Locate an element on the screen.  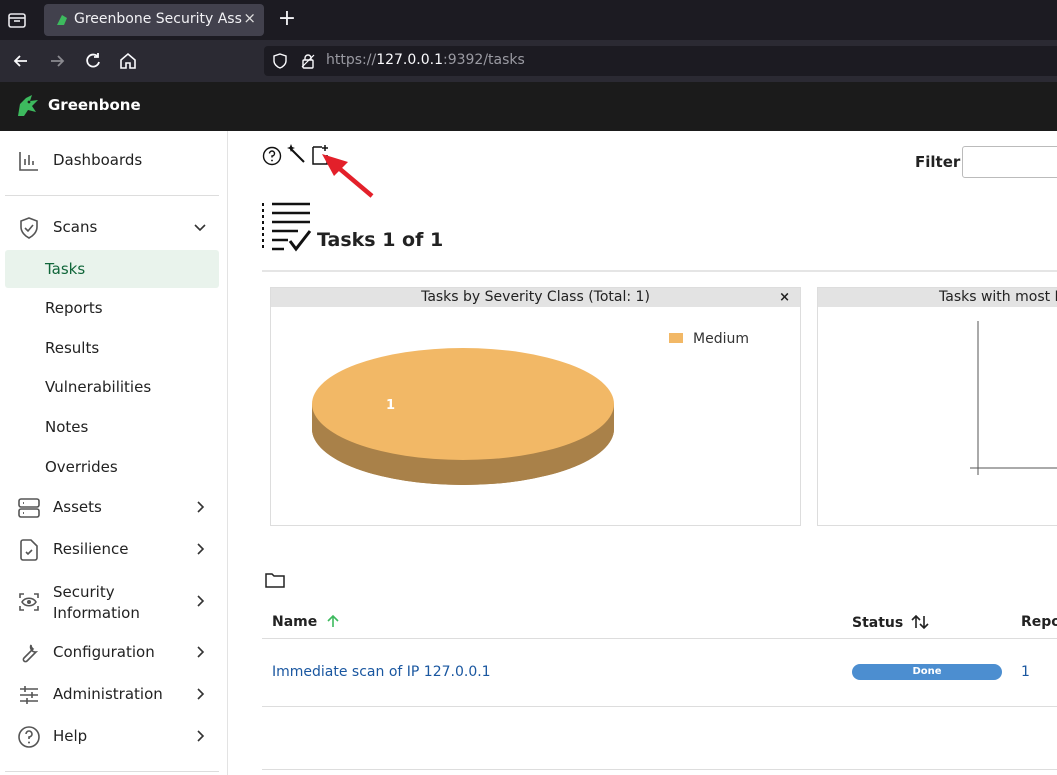
sidebar-item-administration: Administration is located at coordinates (112, 694).